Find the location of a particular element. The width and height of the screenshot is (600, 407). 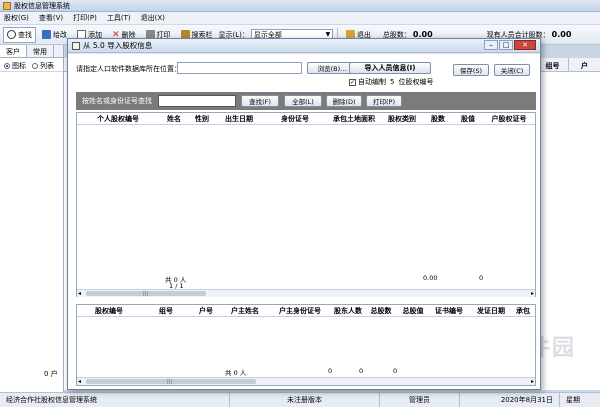

household-sum-people: 0 is located at coordinates (330, 371).